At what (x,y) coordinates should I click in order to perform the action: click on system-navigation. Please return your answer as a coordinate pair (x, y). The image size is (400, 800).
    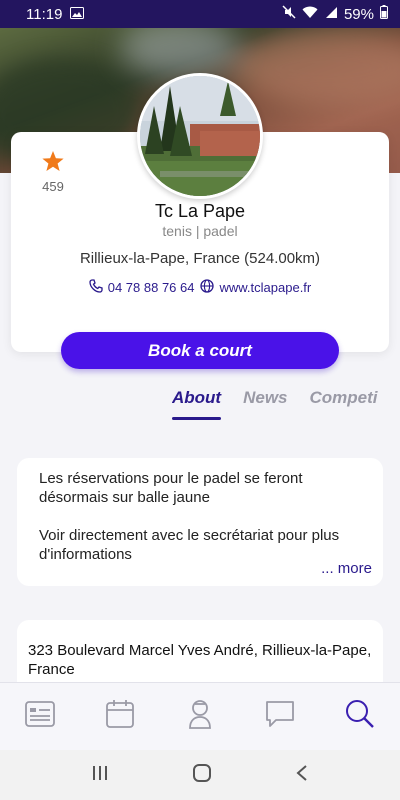
    Looking at the image, I should click on (200, 775).